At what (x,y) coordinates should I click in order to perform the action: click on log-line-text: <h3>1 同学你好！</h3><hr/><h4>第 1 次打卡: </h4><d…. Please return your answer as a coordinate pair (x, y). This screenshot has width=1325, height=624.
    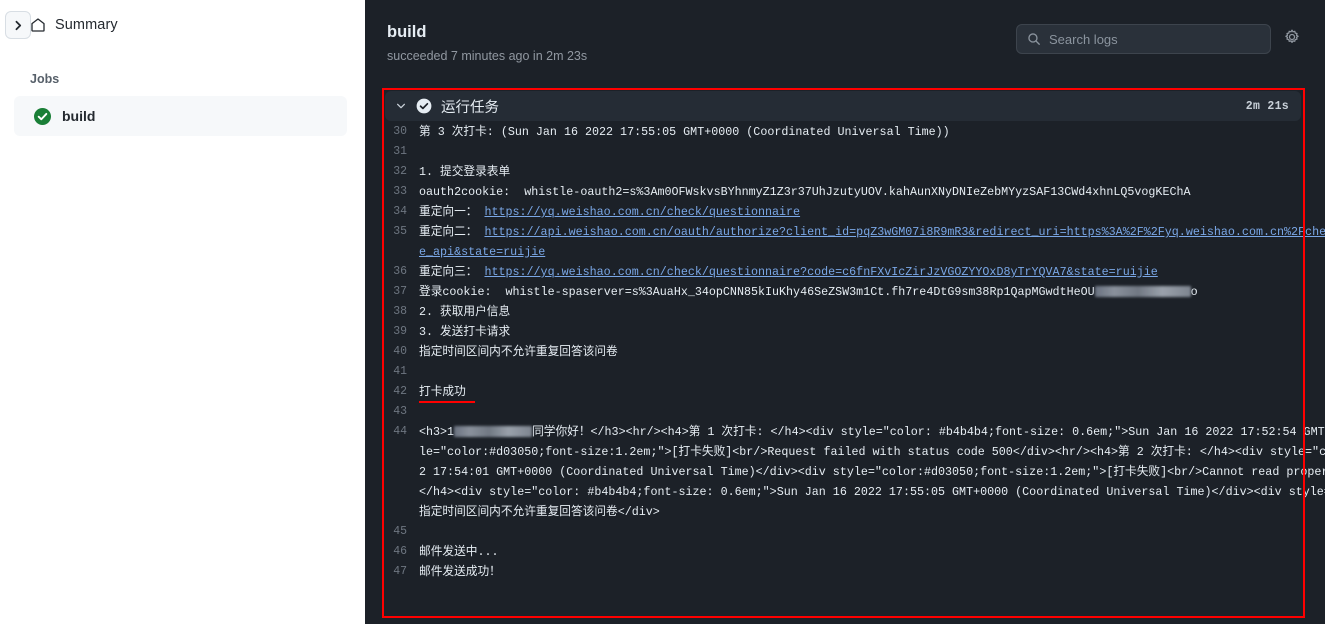
    Looking at the image, I should click on (872, 472).